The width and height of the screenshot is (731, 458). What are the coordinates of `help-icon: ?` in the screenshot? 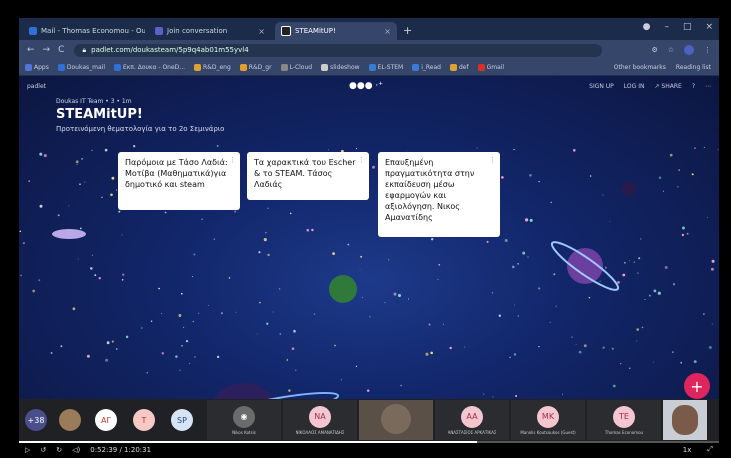 It's located at (693, 86).